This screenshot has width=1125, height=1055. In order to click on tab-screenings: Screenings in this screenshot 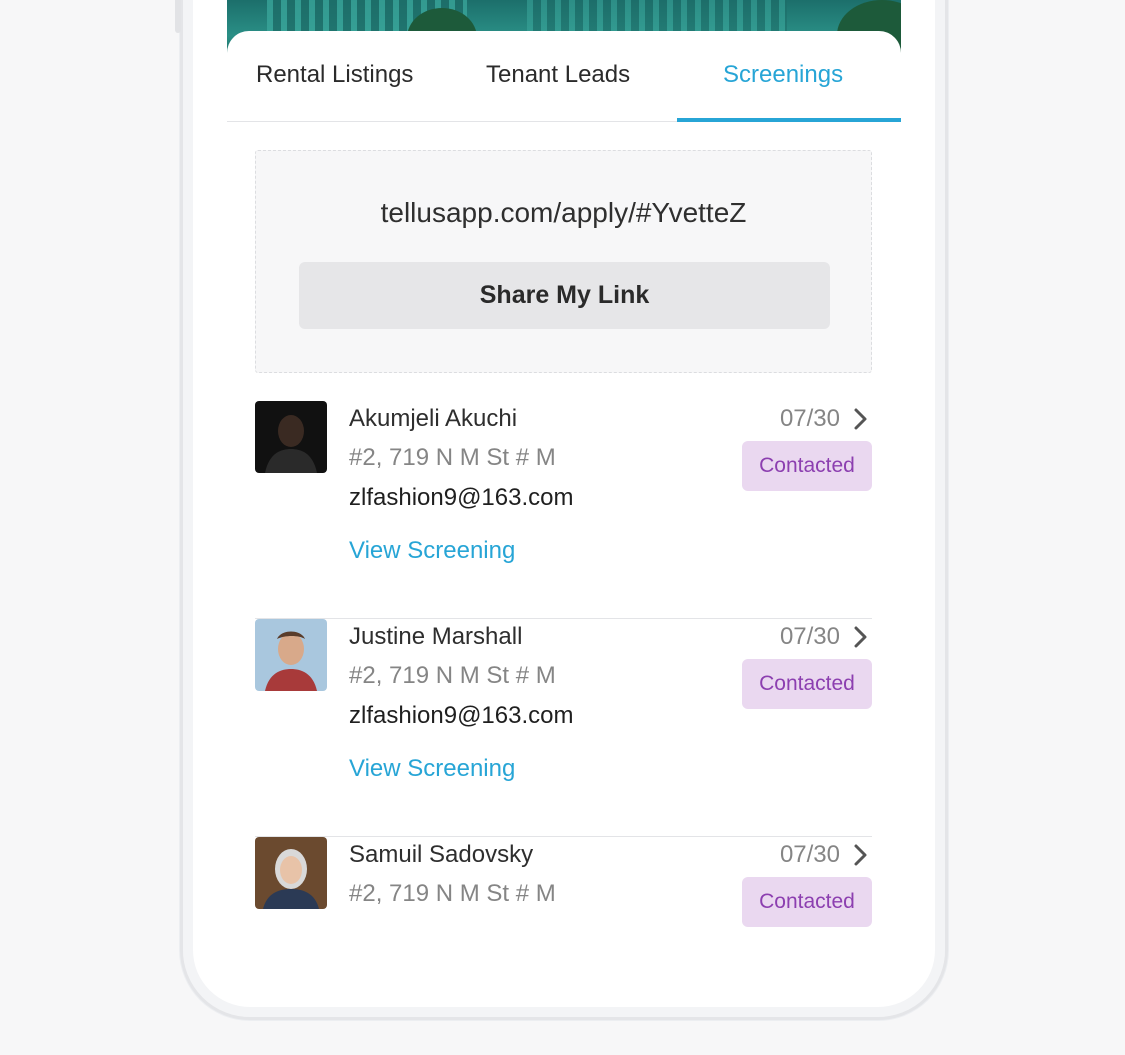, I will do `click(783, 75)`.